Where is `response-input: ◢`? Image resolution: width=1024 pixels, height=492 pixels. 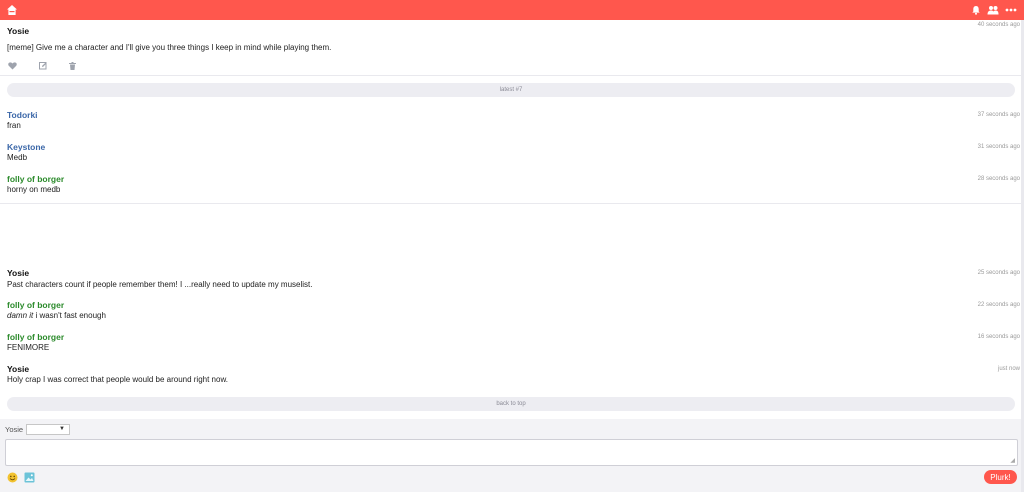
response-input: ◢ is located at coordinates (511, 452).